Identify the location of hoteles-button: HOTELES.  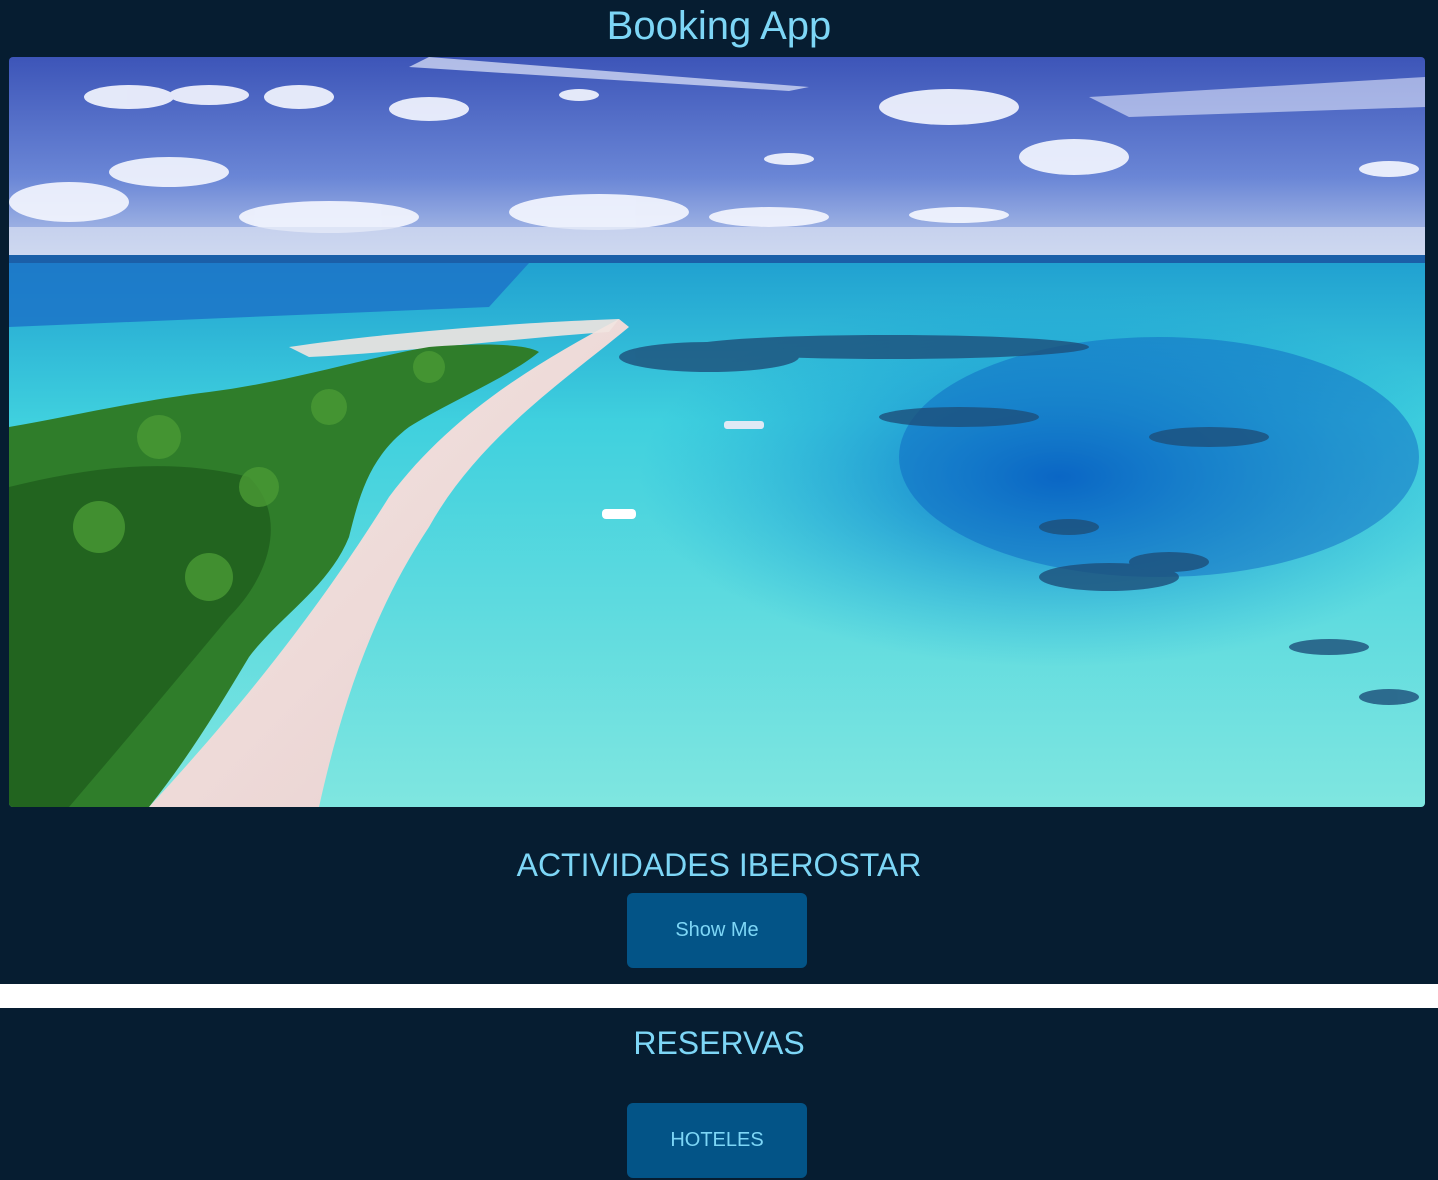
(717, 1140).